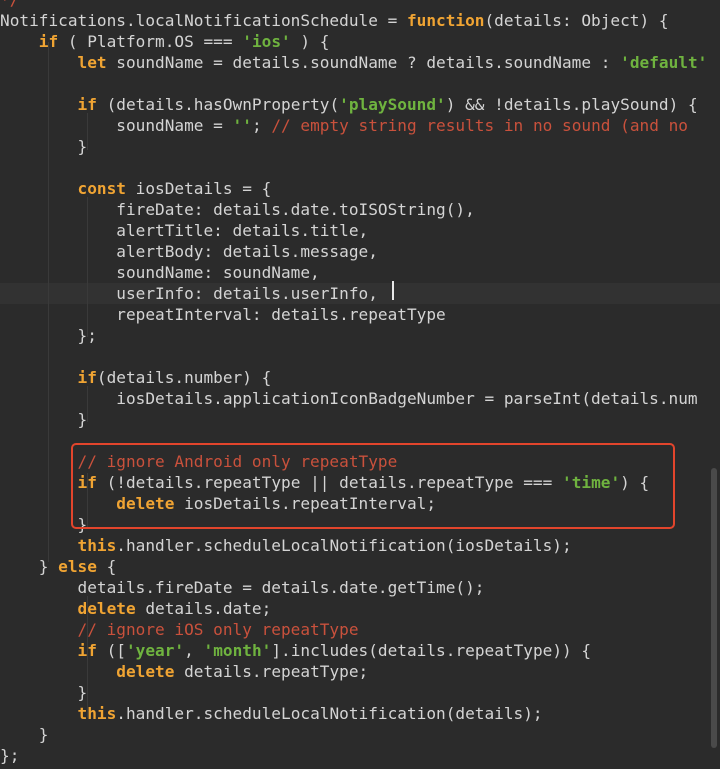 The image size is (720, 769). Describe the element at coordinates (360, 5) in the screenshot. I see `code-line: */` at that location.